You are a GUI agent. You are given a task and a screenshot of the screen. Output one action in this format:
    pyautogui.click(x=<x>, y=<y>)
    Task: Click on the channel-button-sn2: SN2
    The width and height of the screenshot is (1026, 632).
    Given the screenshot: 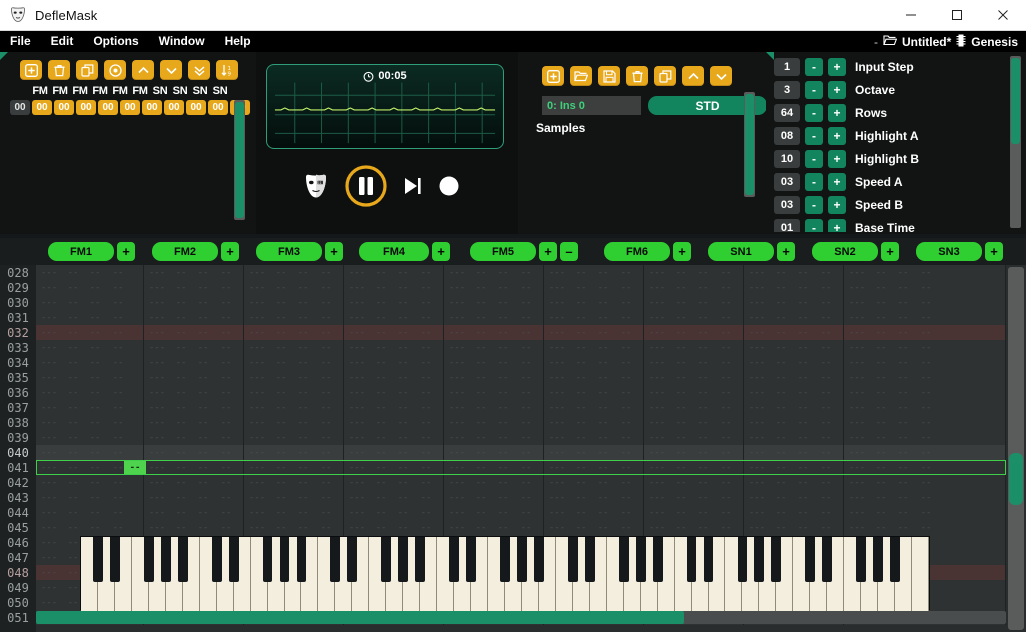 What is the action you would take?
    pyautogui.click(x=845, y=251)
    